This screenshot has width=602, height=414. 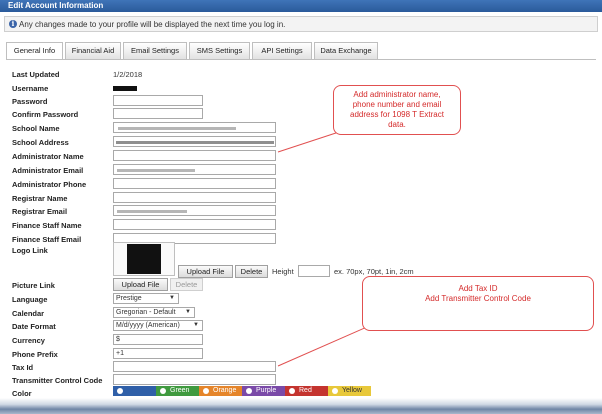 What do you see at coordinates (301, 406) in the screenshot?
I see `taskbar-band` at bounding box center [301, 406].